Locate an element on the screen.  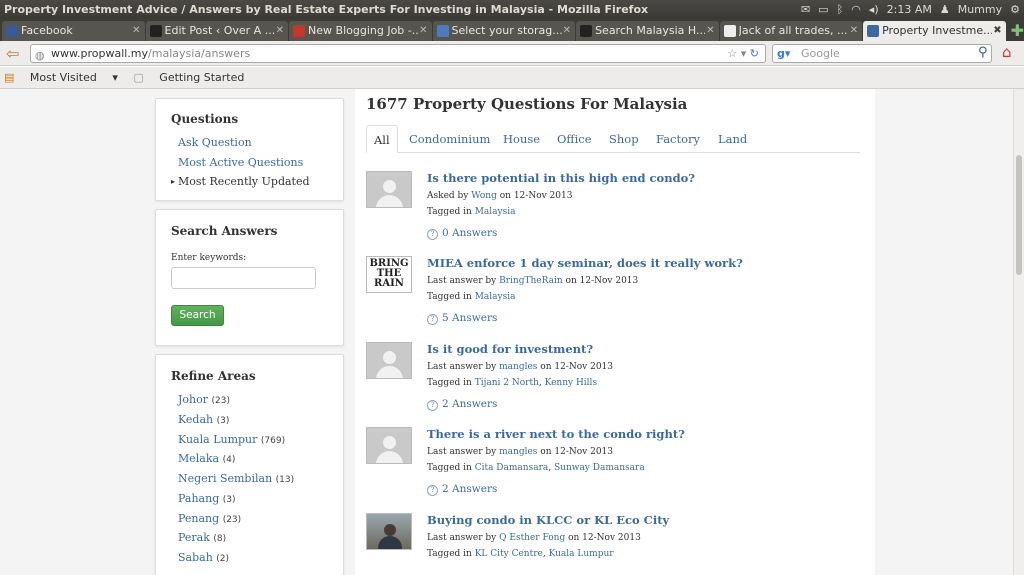
area-item: Kuala Lumpur (769) is located at coordinates (231, 439).